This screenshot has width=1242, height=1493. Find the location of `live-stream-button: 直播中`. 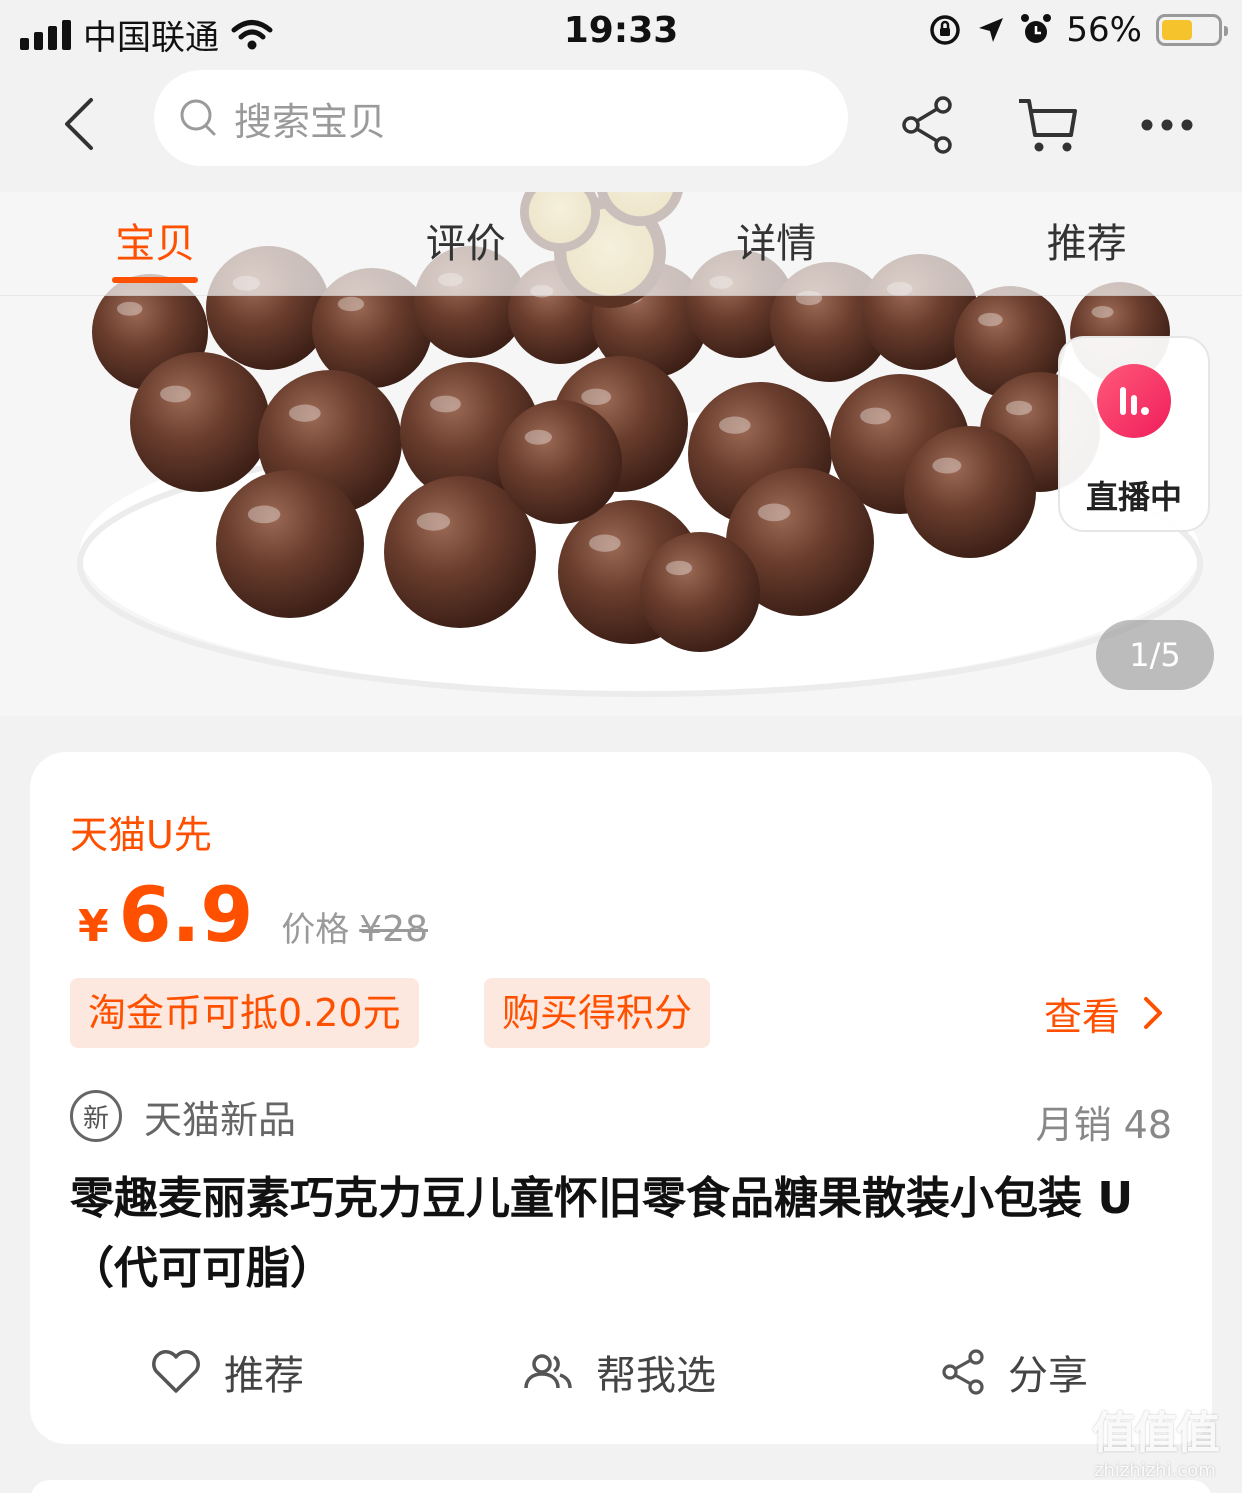

live-stream-button: 直播中 is located at coordinates (1134, 434).